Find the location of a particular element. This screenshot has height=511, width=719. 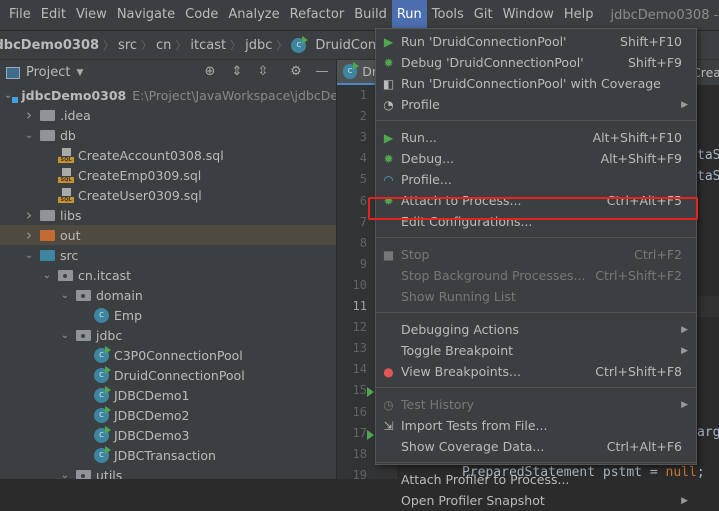

project-view-selector: Project is located at coordinates (48, 72).